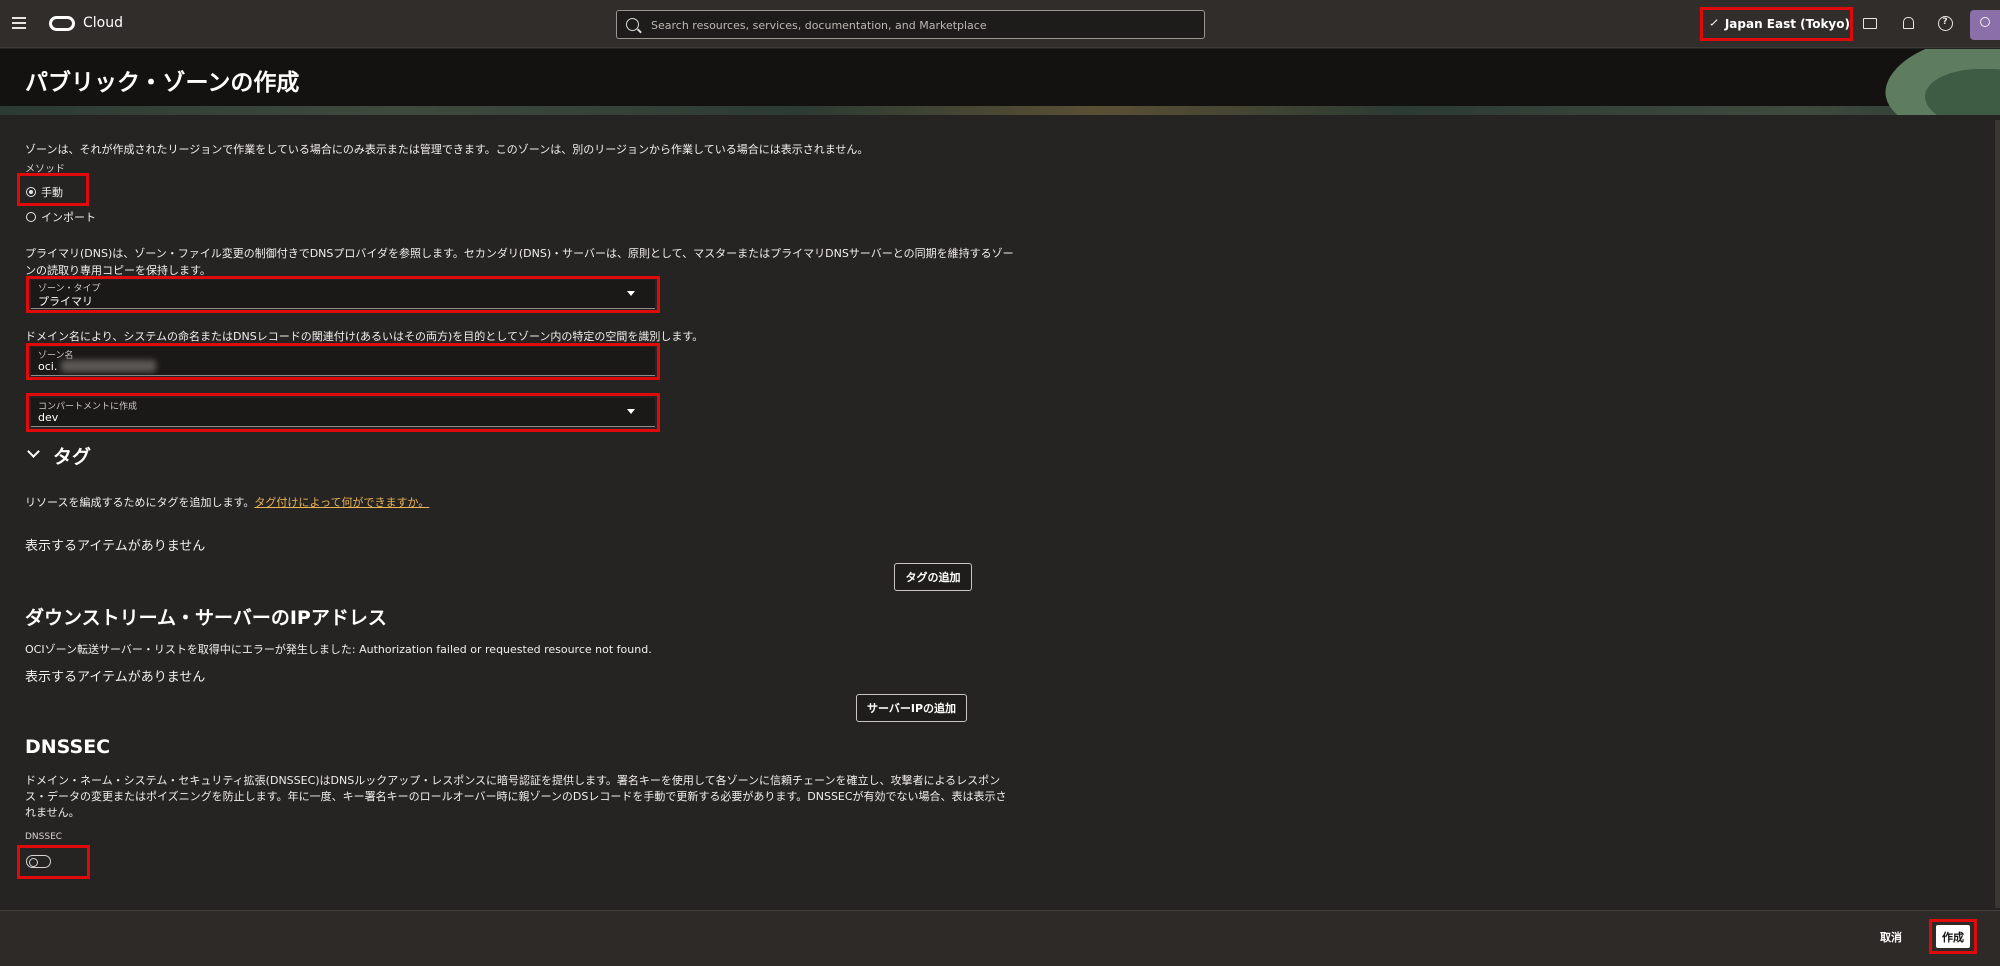 The image size is (2000, 966). What do you see at coordinates (933, 577) in the screenshot?
I see `add-tag-button: タグの追加` at bounding box center [933, 577].